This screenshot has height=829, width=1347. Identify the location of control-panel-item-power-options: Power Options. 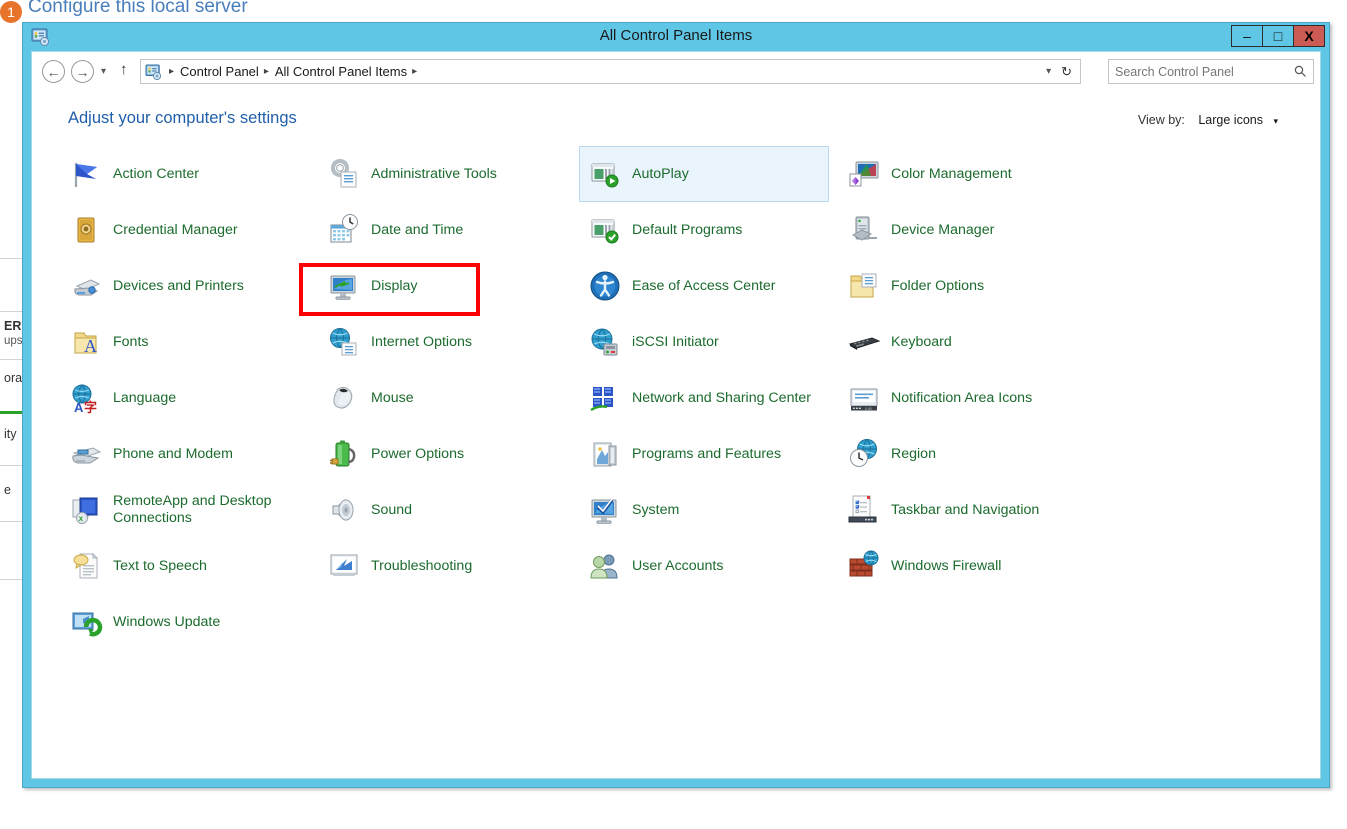
(443, 454).